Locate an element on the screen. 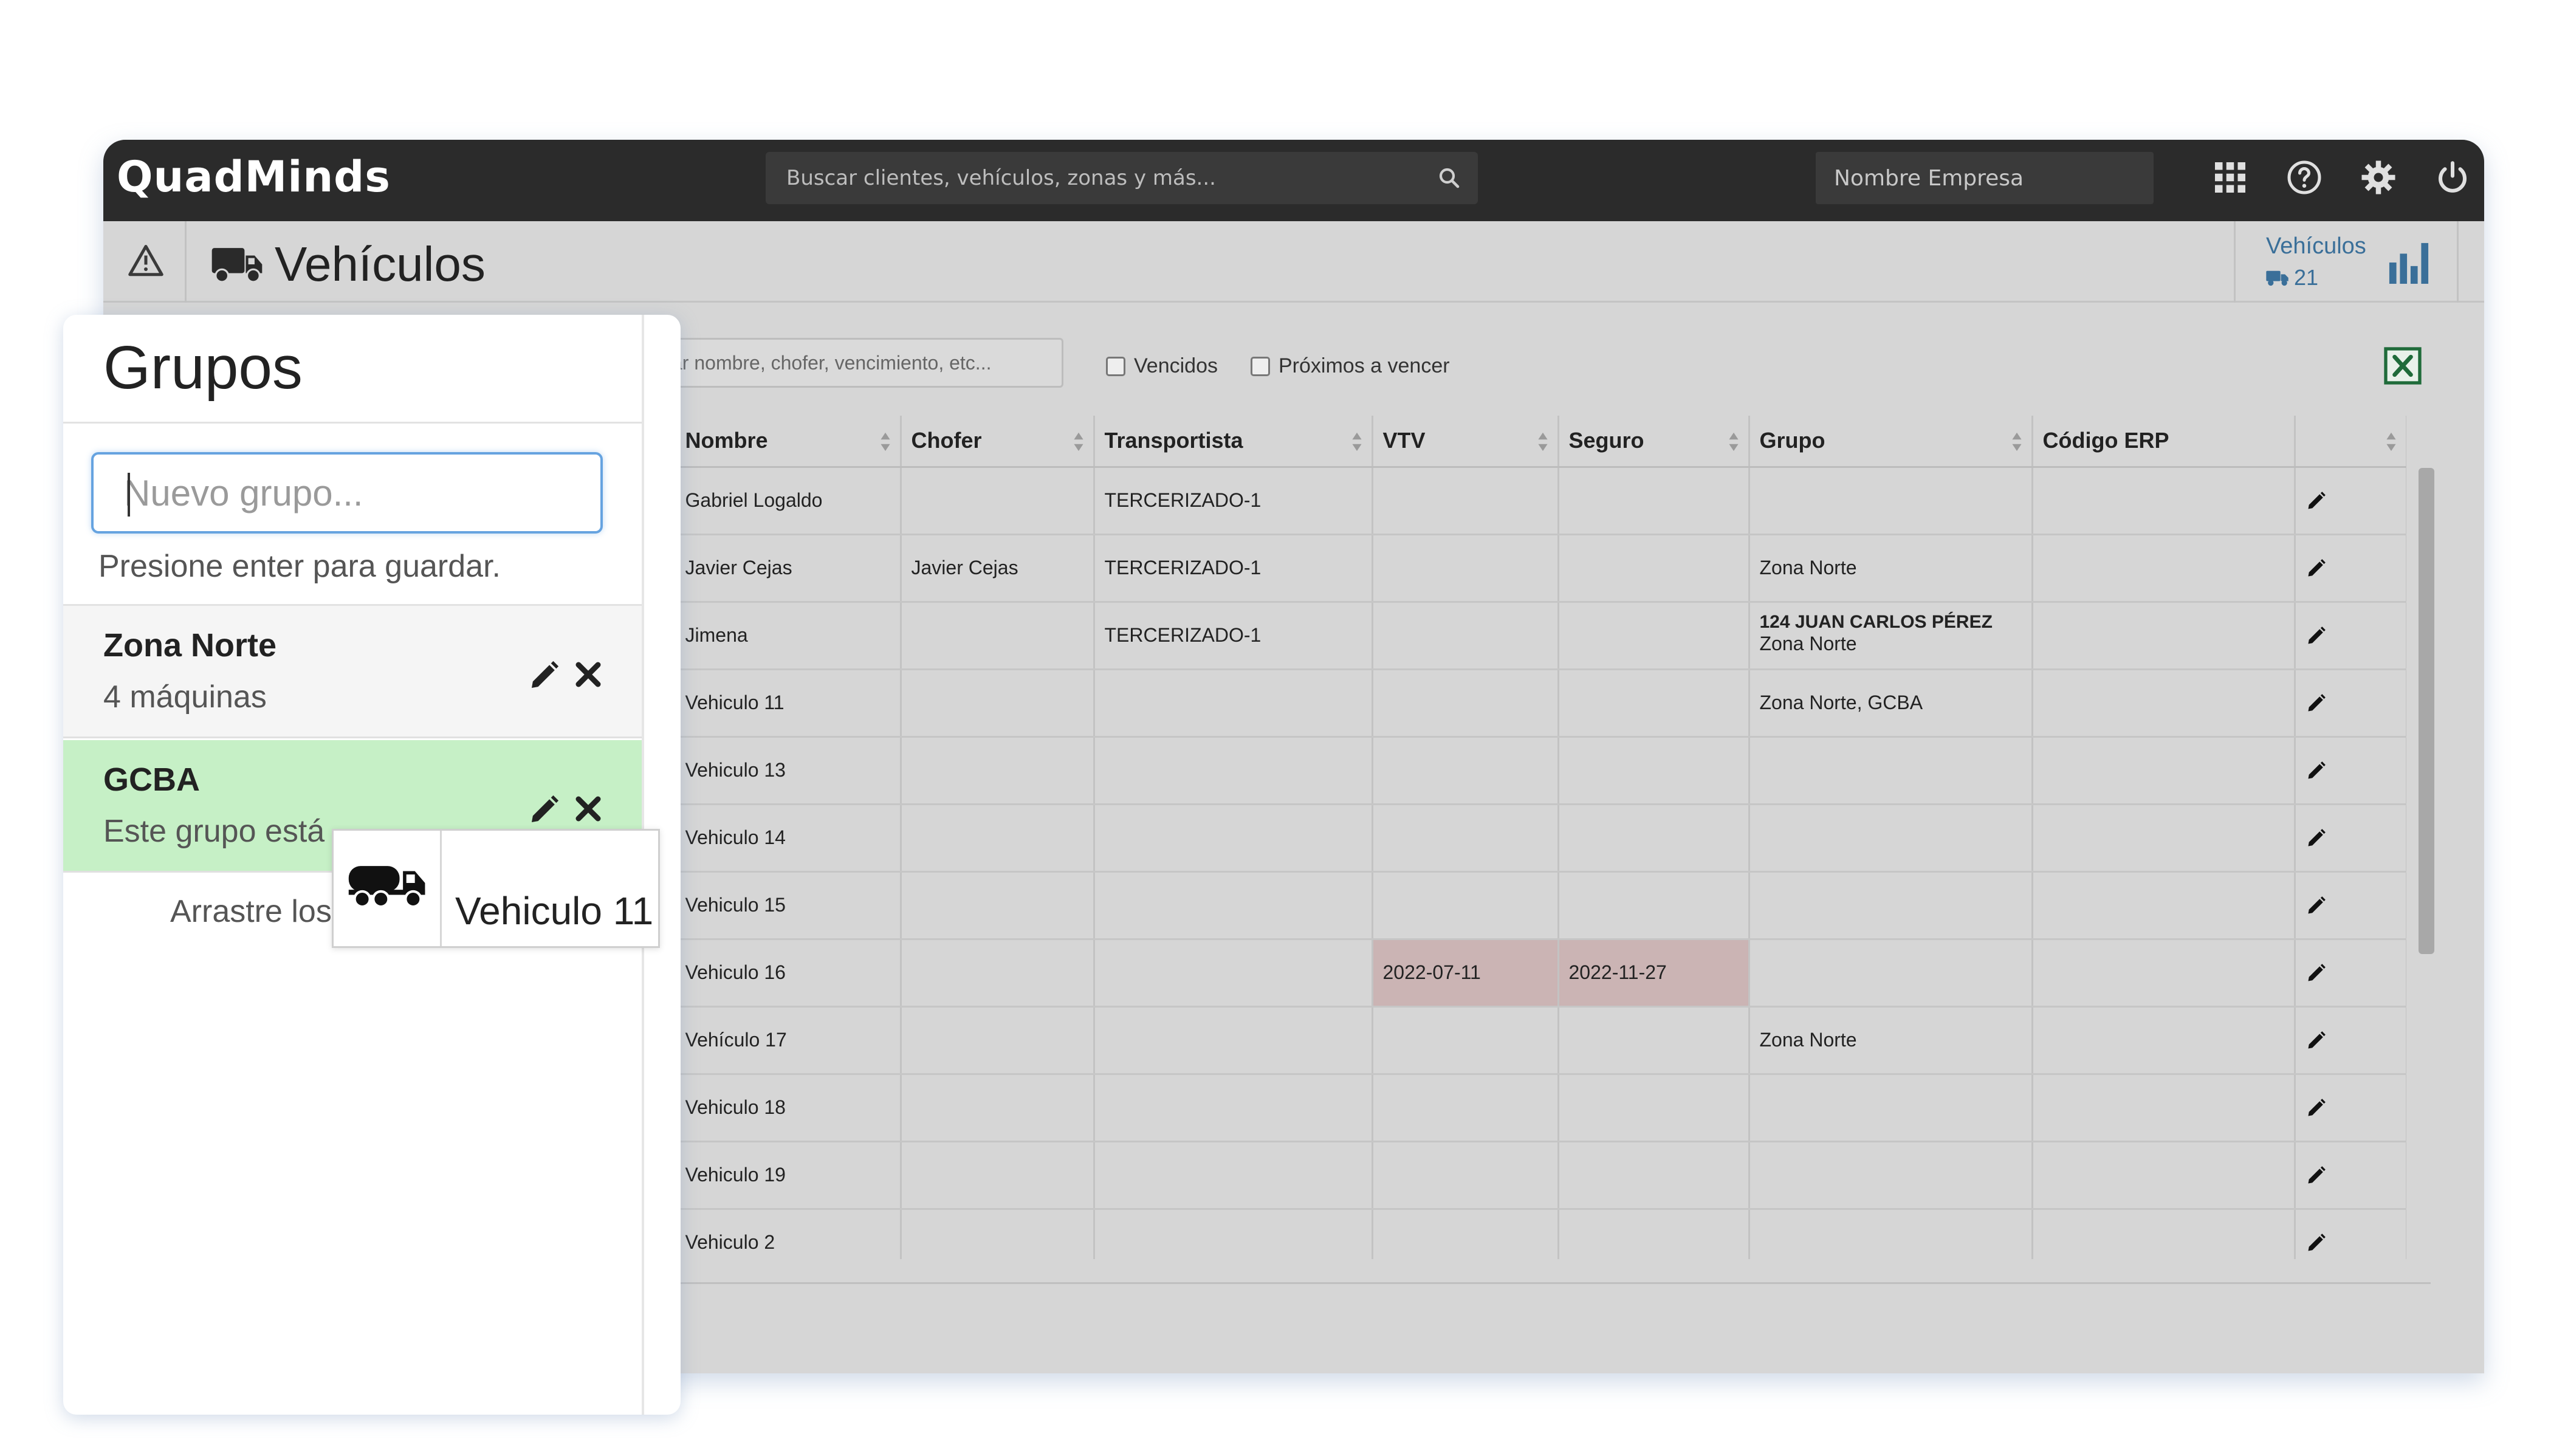 Image resolution: width=2551 pixels, height=1456 pixels. gear-icon is located at coordinates (2379, 177).